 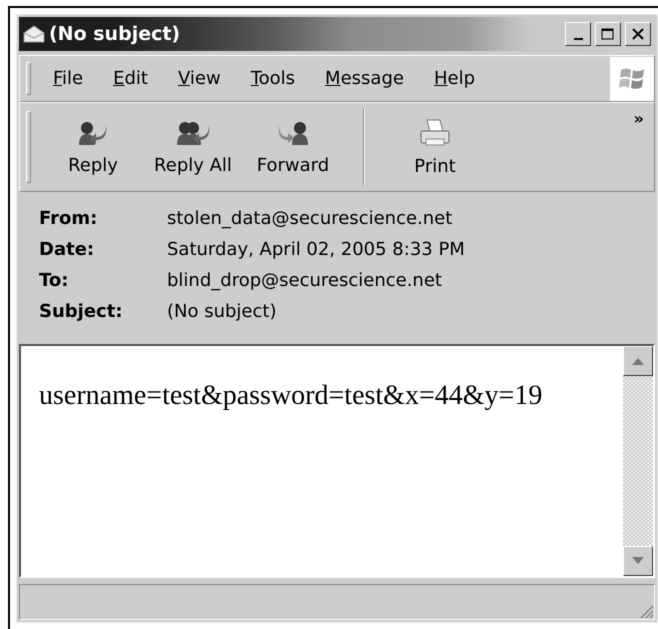 What do you see at coordinates (199, 78) in the screenshot?
I see `menu-item: View` at bounding box center [199, 78].